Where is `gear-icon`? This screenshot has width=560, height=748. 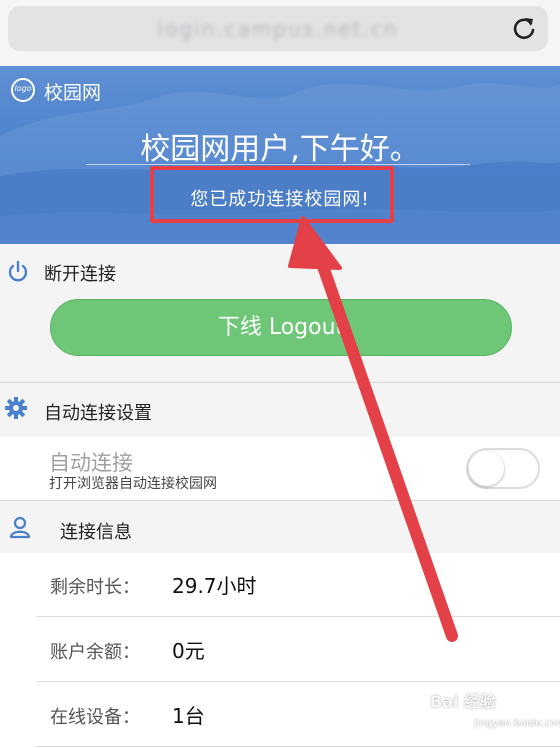 gear-icon is located at coordinates (16, 408).